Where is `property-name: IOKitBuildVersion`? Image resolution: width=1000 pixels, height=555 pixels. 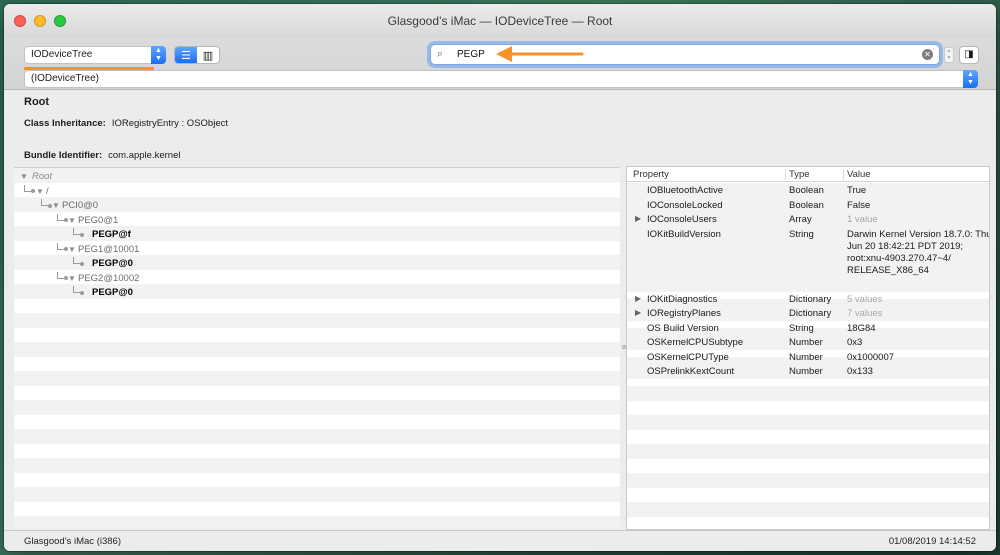
property-name: IOKitBuildVersion is located at coordinates (684, 234).